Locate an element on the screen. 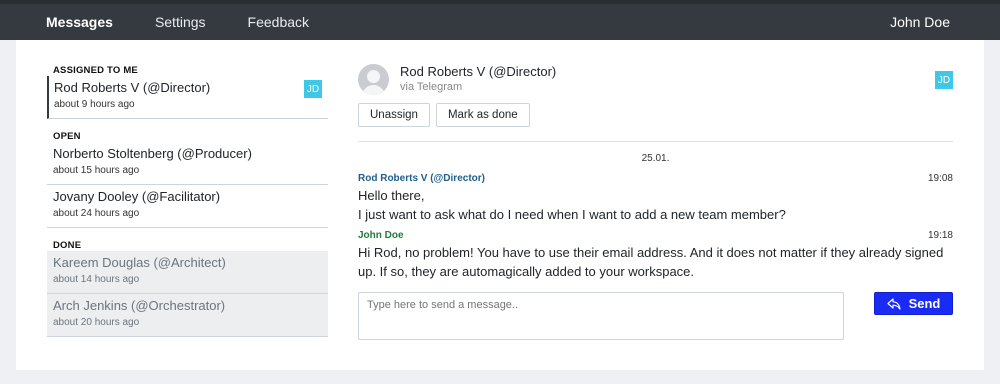 Image resolution: width=1000 pixels, height=384 pixels. compose-area: Send is located at coordinates (655, 316).